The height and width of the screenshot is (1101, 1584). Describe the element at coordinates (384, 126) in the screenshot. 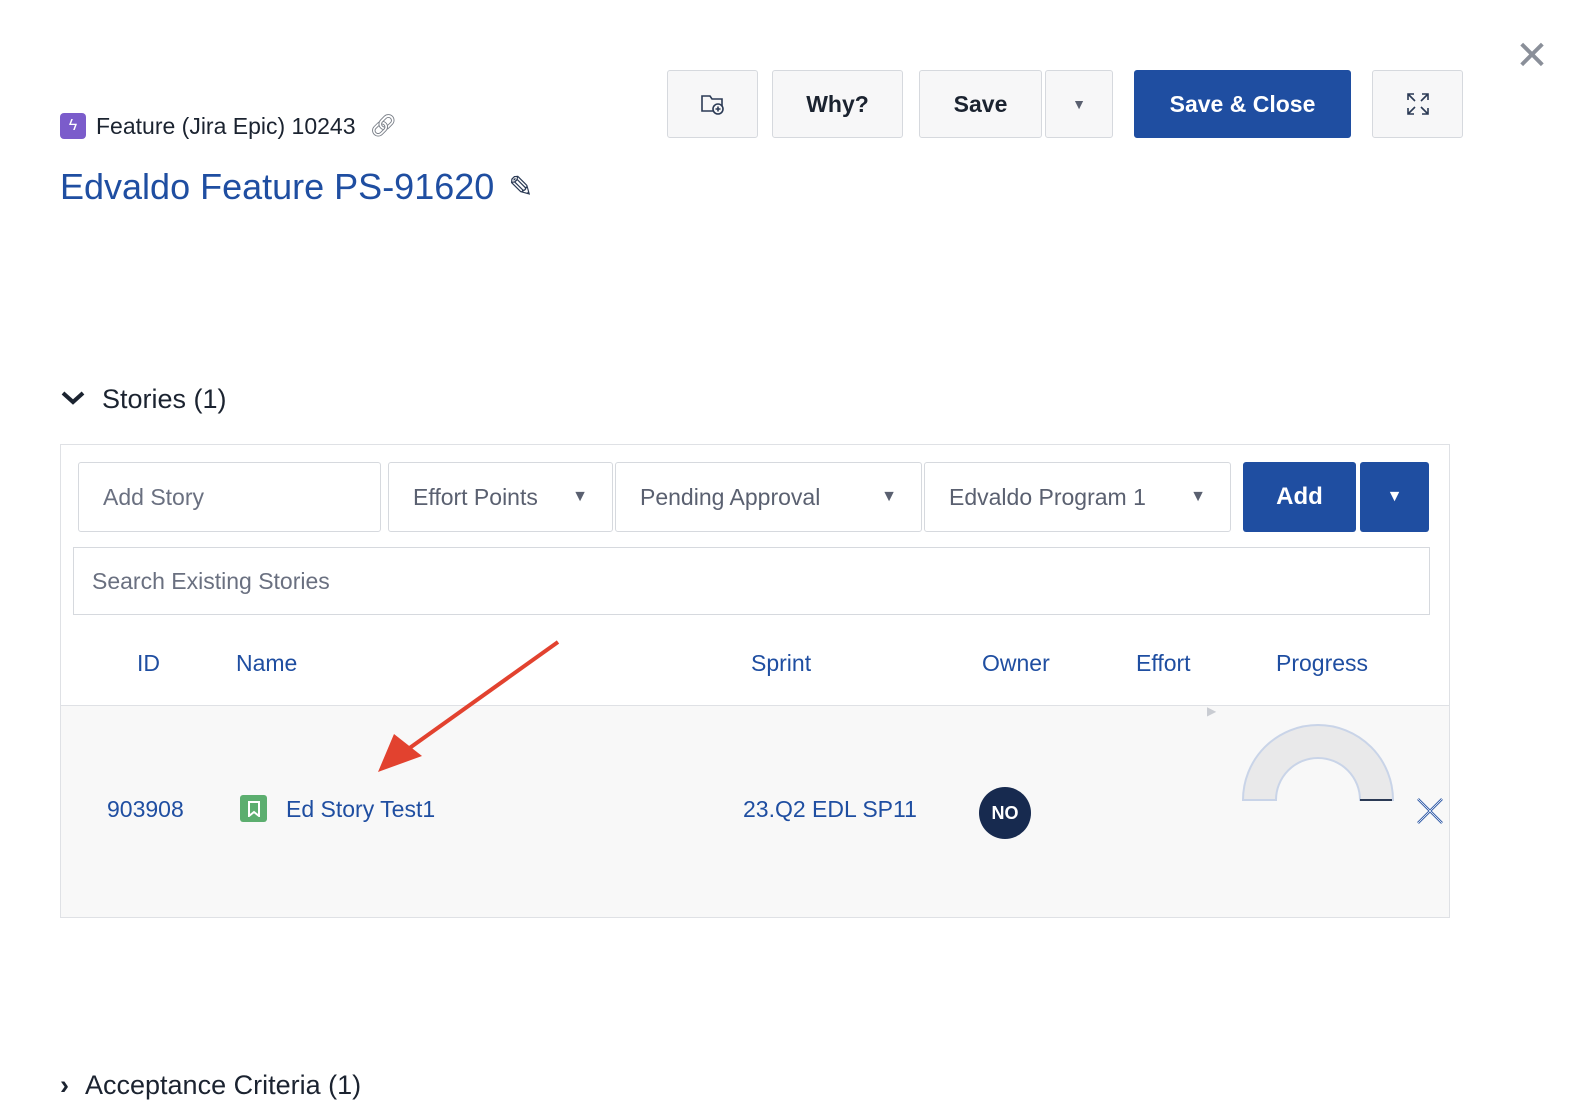

I see `link-icon: 🔗︎` at that location.